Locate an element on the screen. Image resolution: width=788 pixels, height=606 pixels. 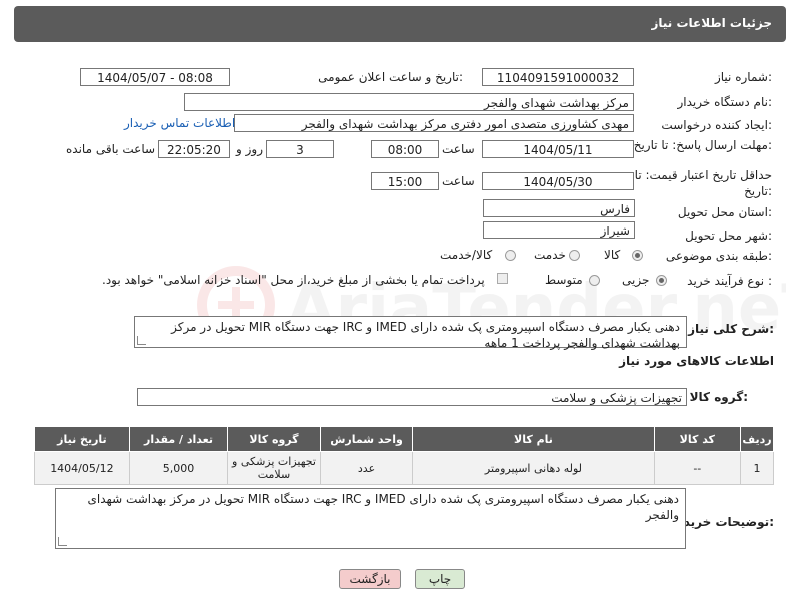
deadline-time-label: ساعت is located at coordinates (458, 149).